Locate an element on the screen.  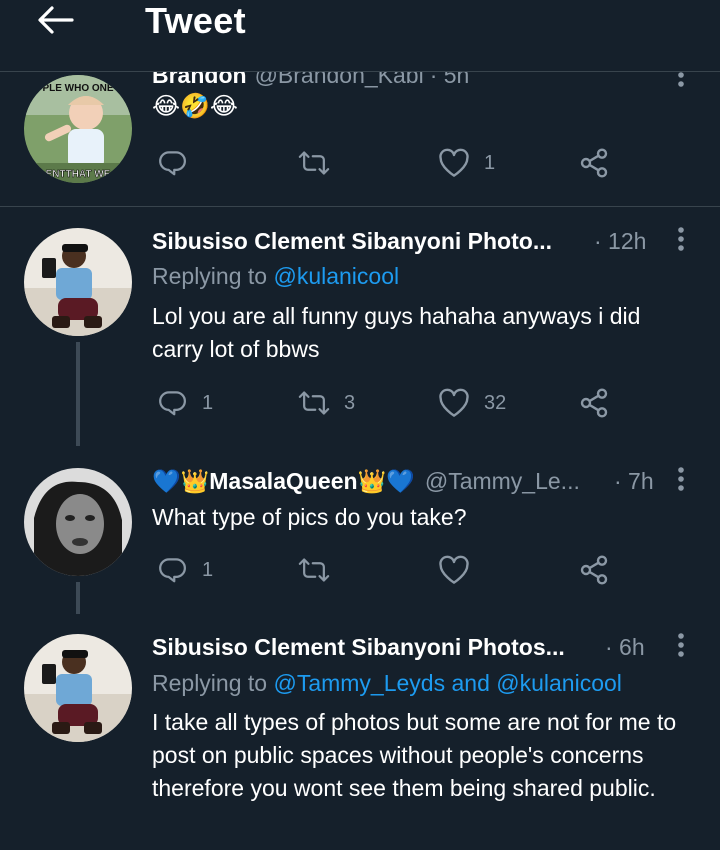
avatar-masalaqueen is located at coordinates (78, 522).